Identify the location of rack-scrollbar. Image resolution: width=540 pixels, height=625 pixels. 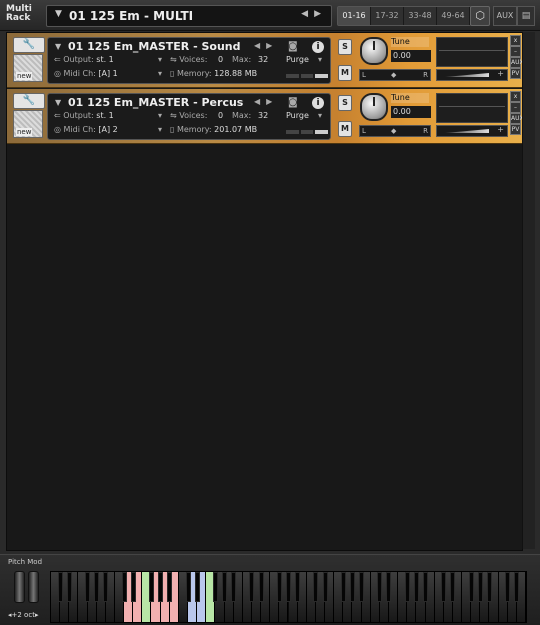
(528, 290).